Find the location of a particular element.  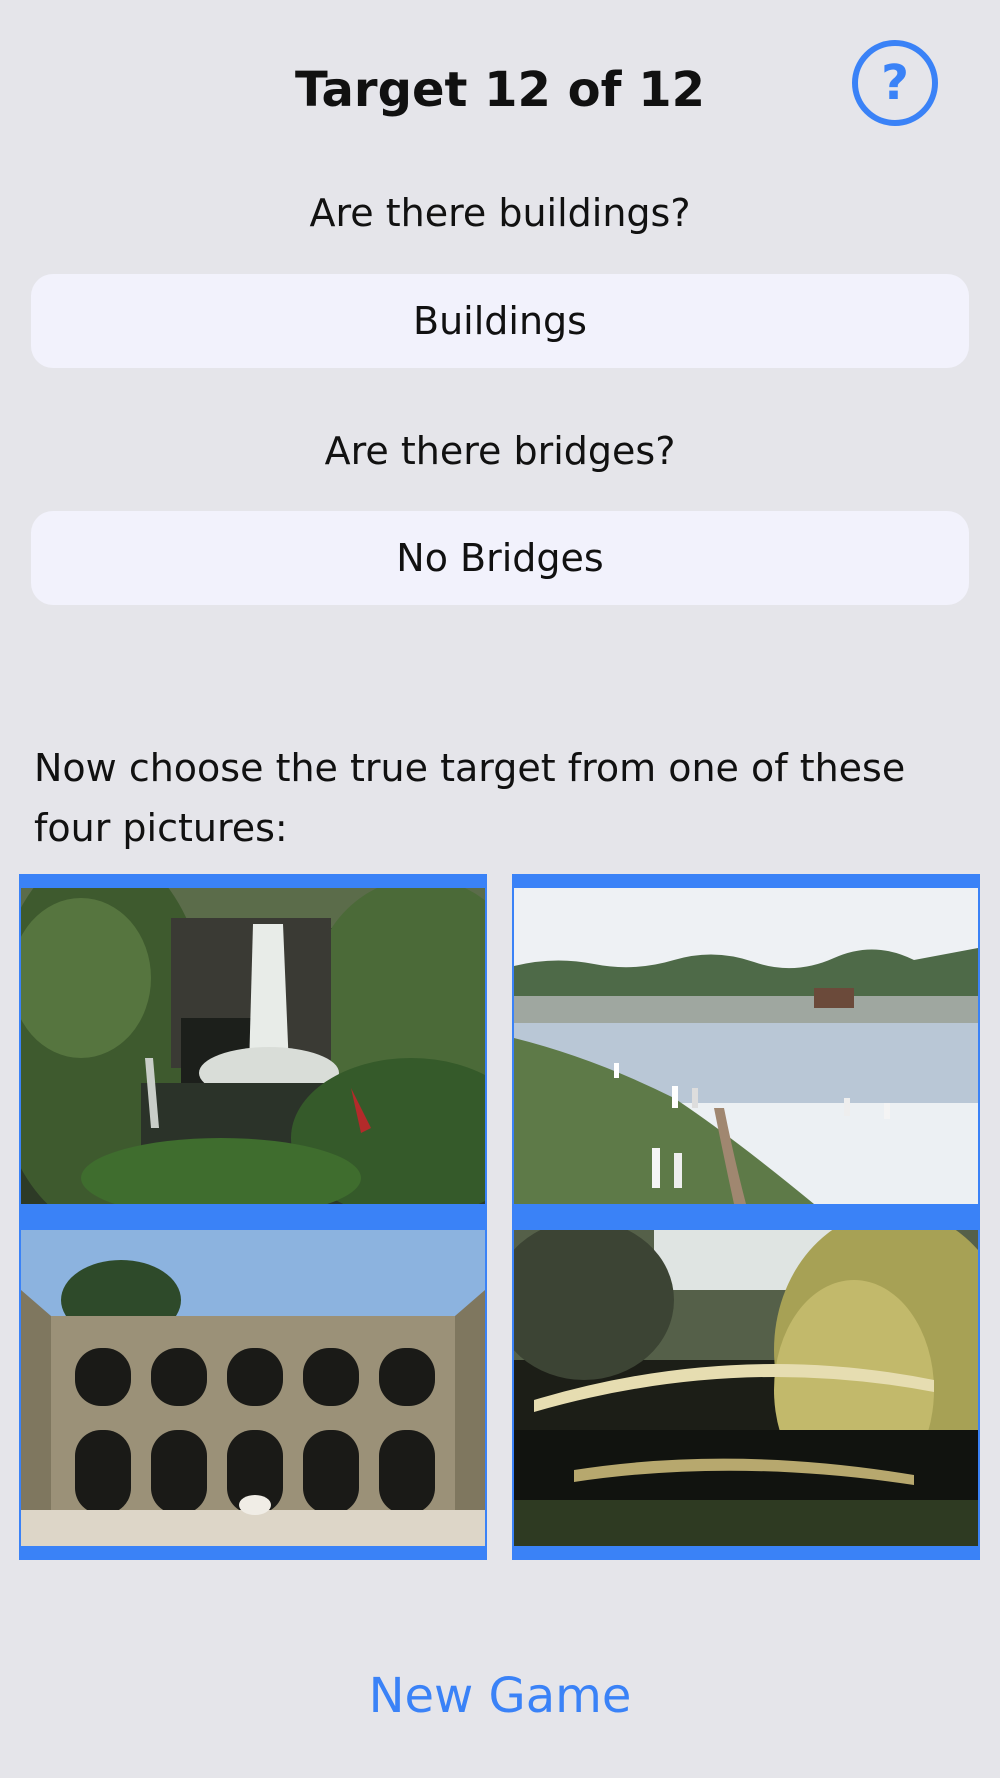

waterfall-image is located at coordinates (253, 1046).